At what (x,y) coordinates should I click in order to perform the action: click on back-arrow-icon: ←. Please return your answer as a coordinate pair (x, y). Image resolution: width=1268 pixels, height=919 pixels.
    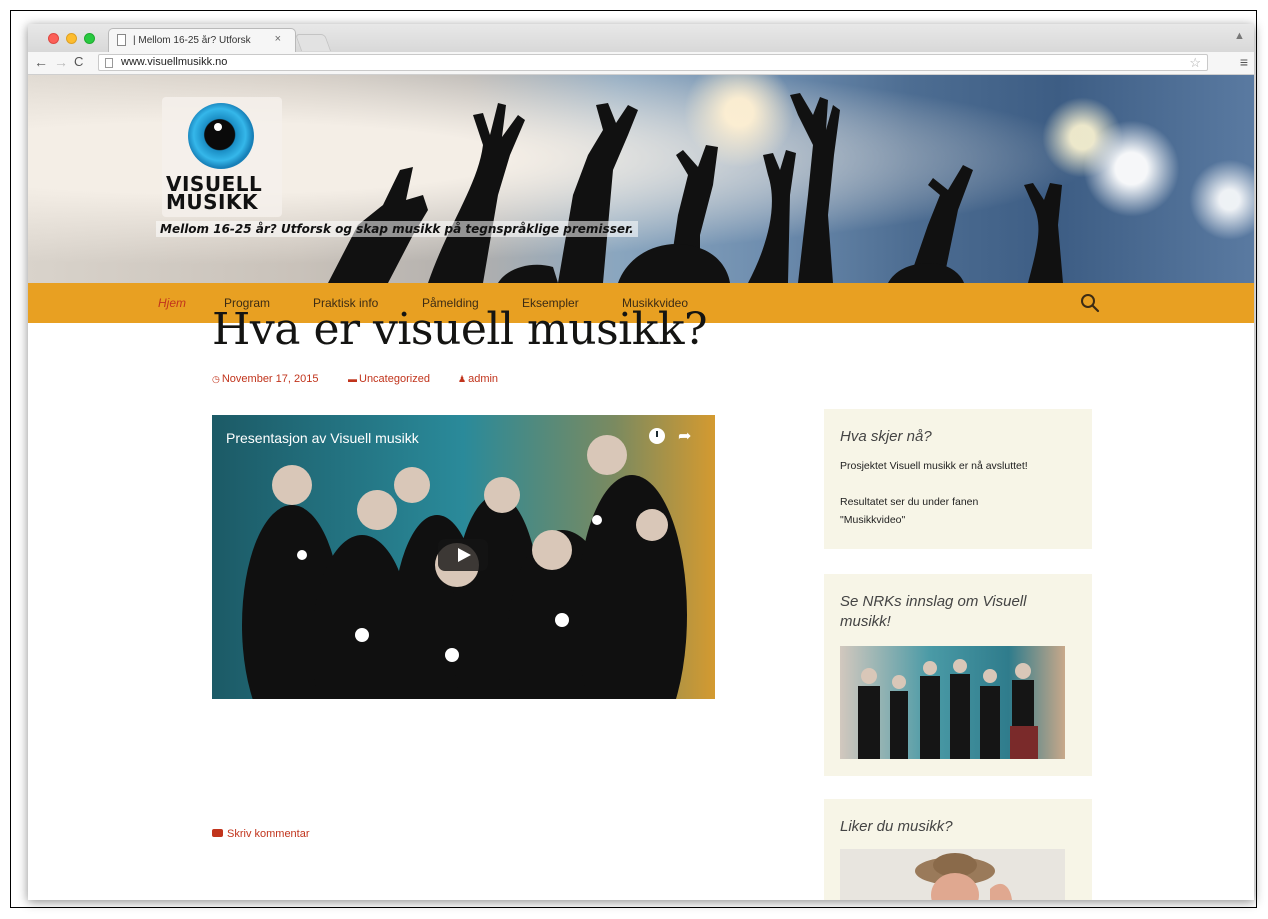
    Looking at the image, I should click on (41, 62).